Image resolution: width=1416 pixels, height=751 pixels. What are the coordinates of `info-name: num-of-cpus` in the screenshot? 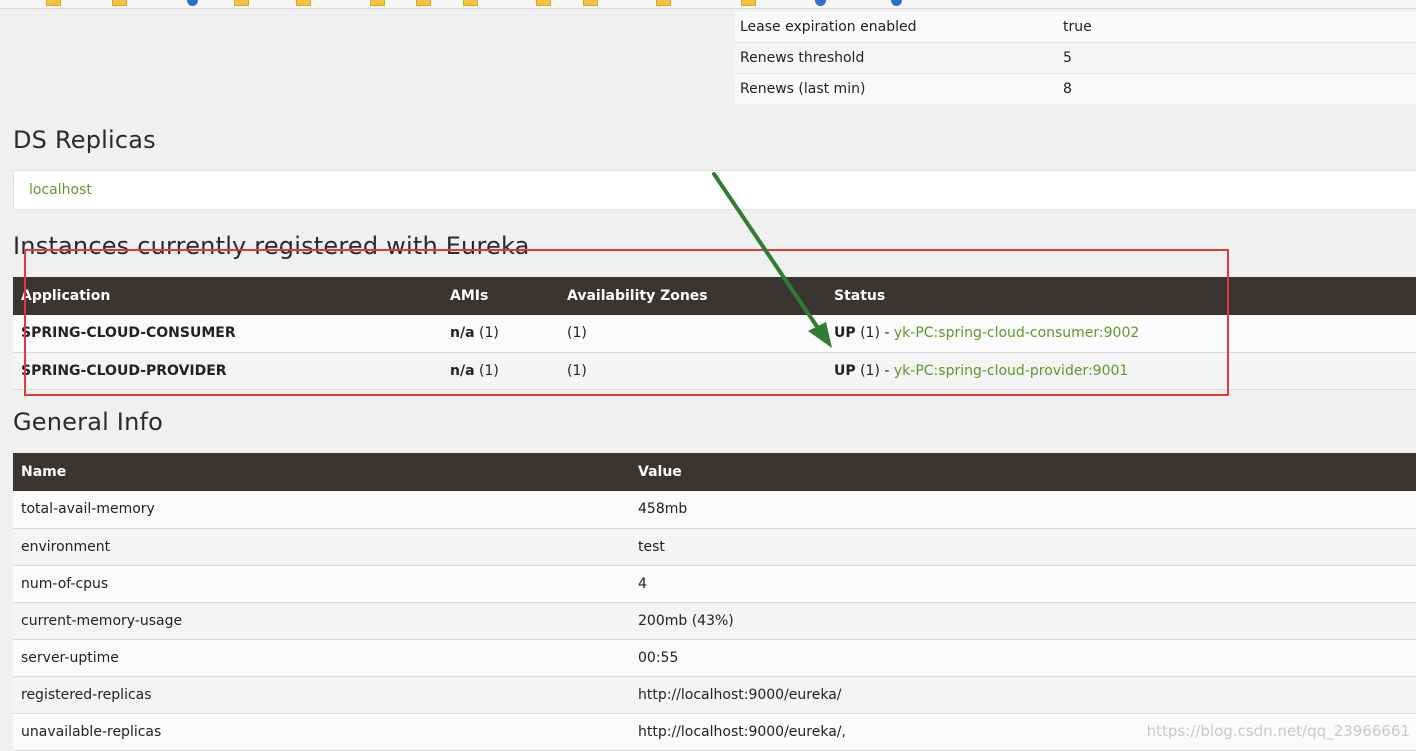 It's located at (321, 584).